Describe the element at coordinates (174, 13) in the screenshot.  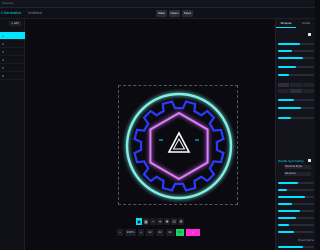
I see `open-button: Open` at that location.